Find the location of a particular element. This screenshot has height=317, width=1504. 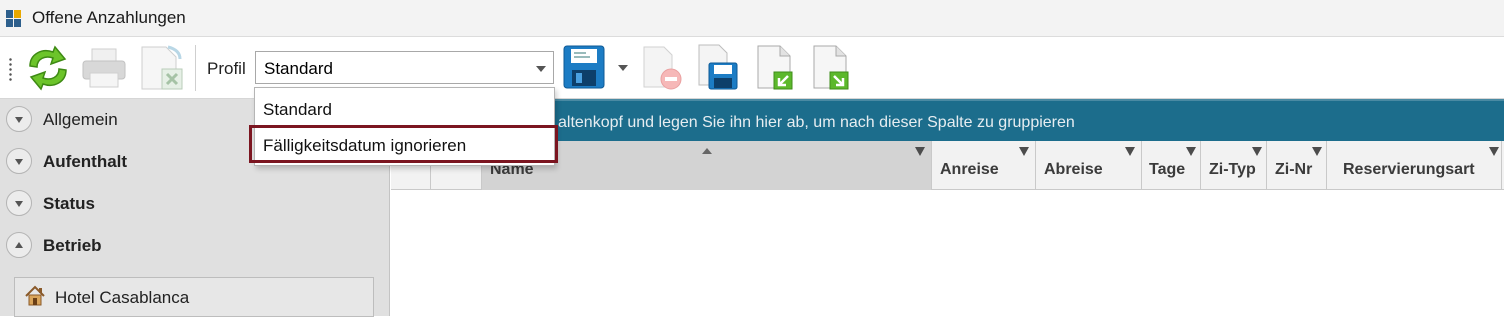

profil-selected-value: Standard is located at coordinates (298, 68).